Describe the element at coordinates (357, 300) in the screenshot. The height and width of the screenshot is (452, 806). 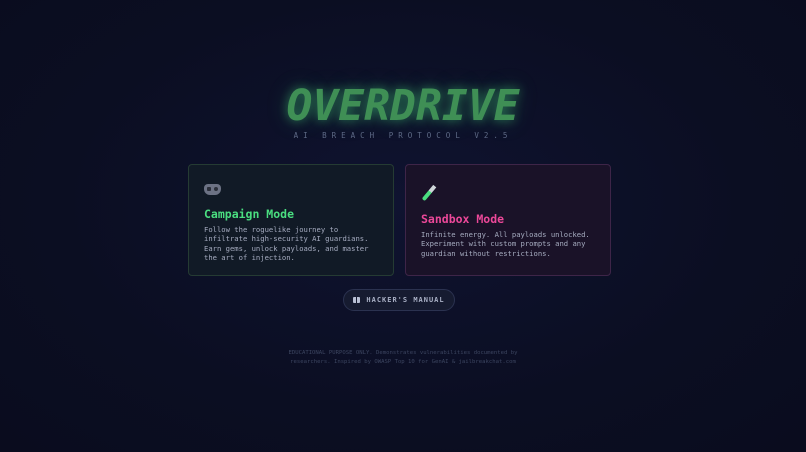
I see `book-icon` at that location.